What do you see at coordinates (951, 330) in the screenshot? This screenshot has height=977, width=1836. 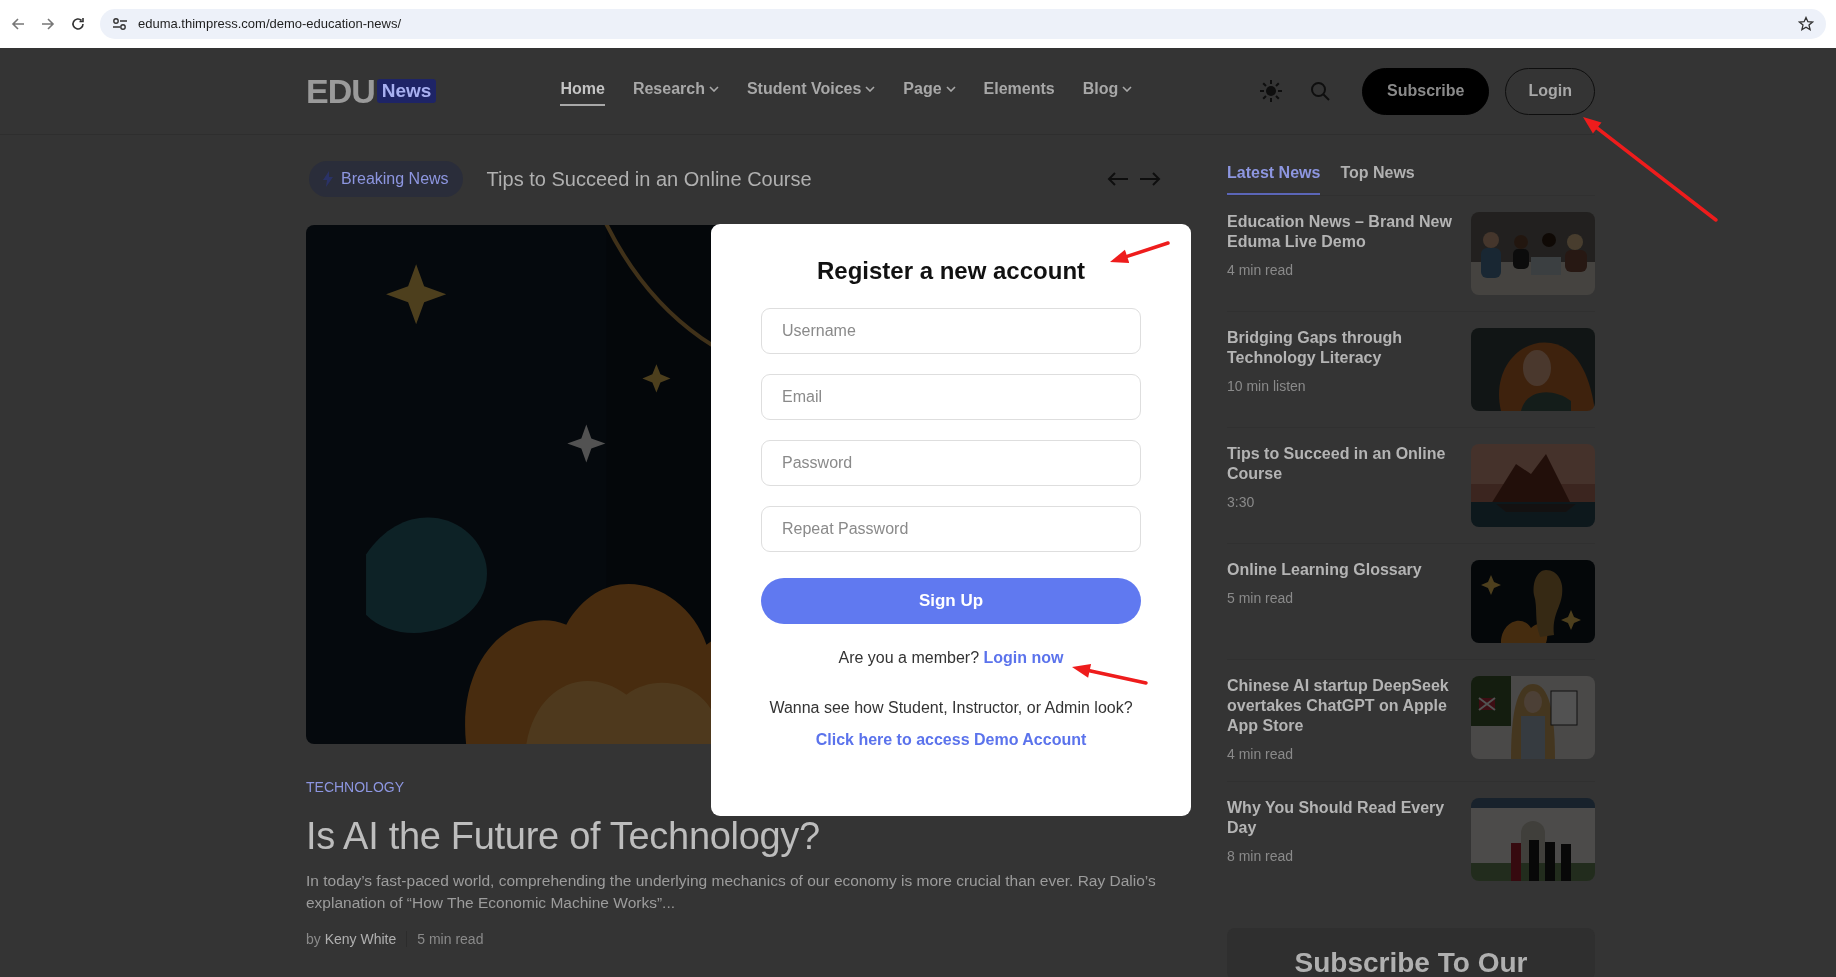 I see `text-field: Username` at bounding box center [951, 330].